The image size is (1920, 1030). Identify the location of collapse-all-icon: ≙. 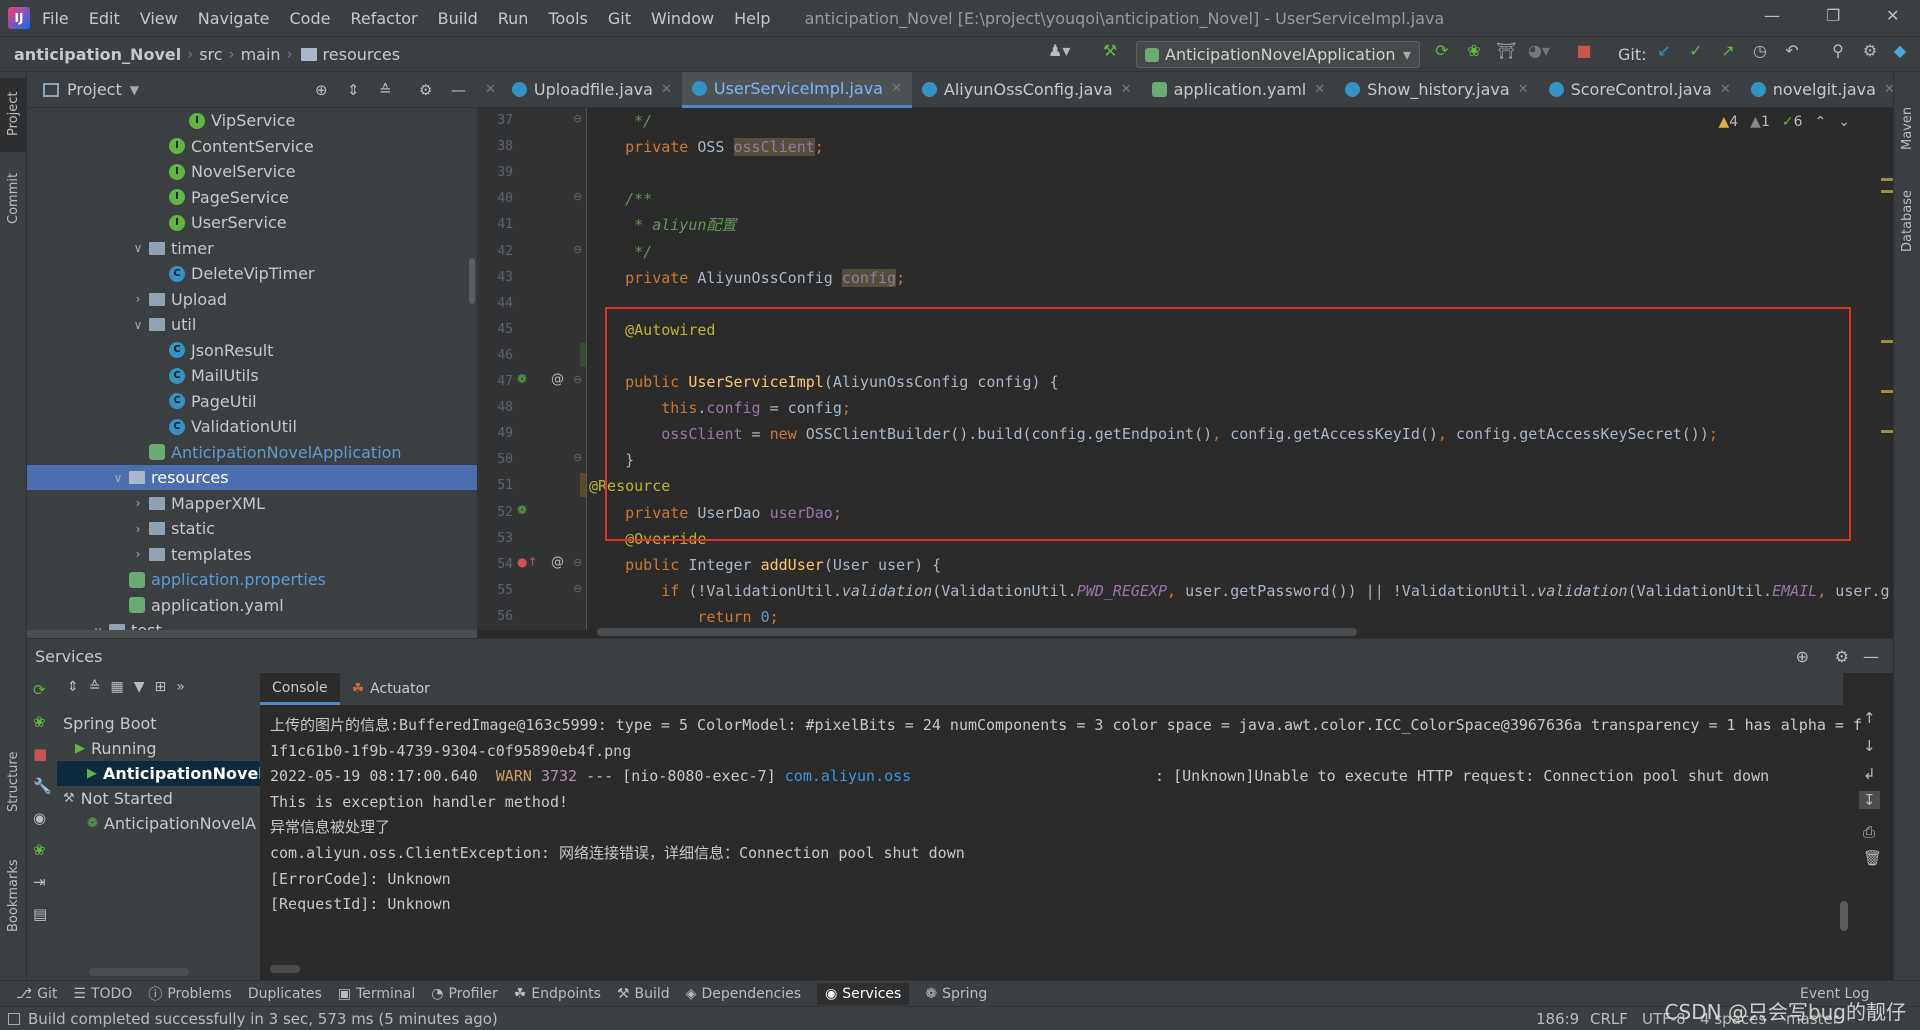
(95, 687).